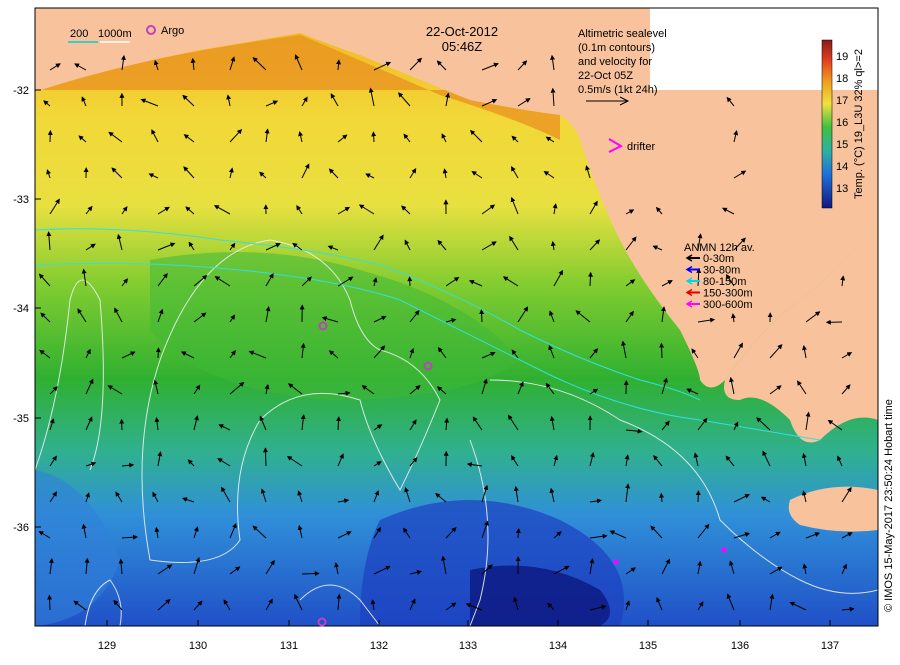 This screenshot has height=665, width=900. What do you see at coordinates (842, 57) in the screenshot?
I see `colorbar-tick-label: 19` at bounding box center [842, 57].